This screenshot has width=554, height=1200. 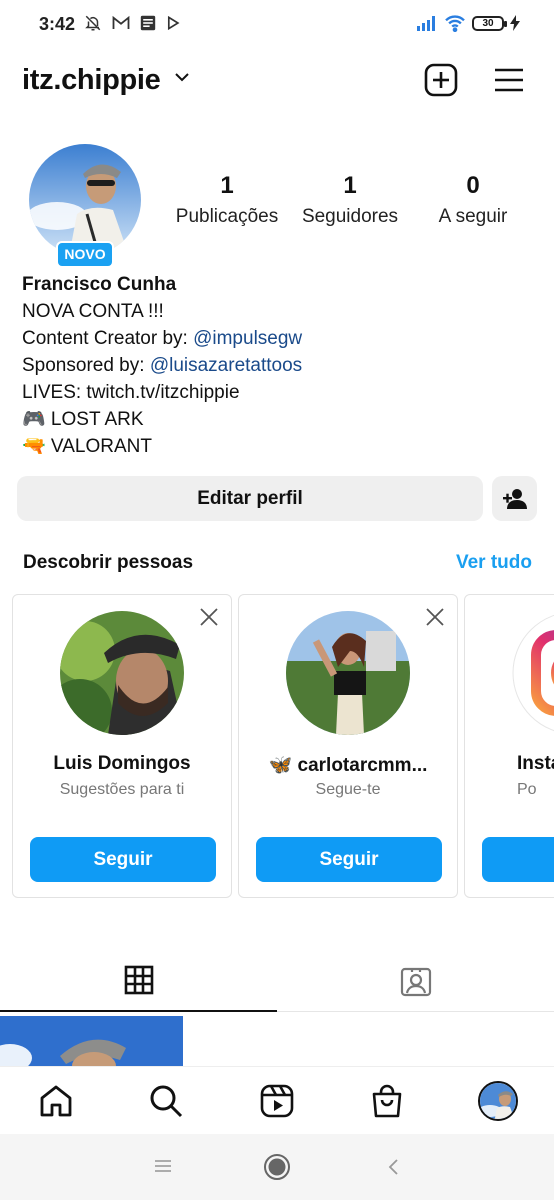 I want to click on suggestion-subtitle: Po, so click(x=527, y=789).